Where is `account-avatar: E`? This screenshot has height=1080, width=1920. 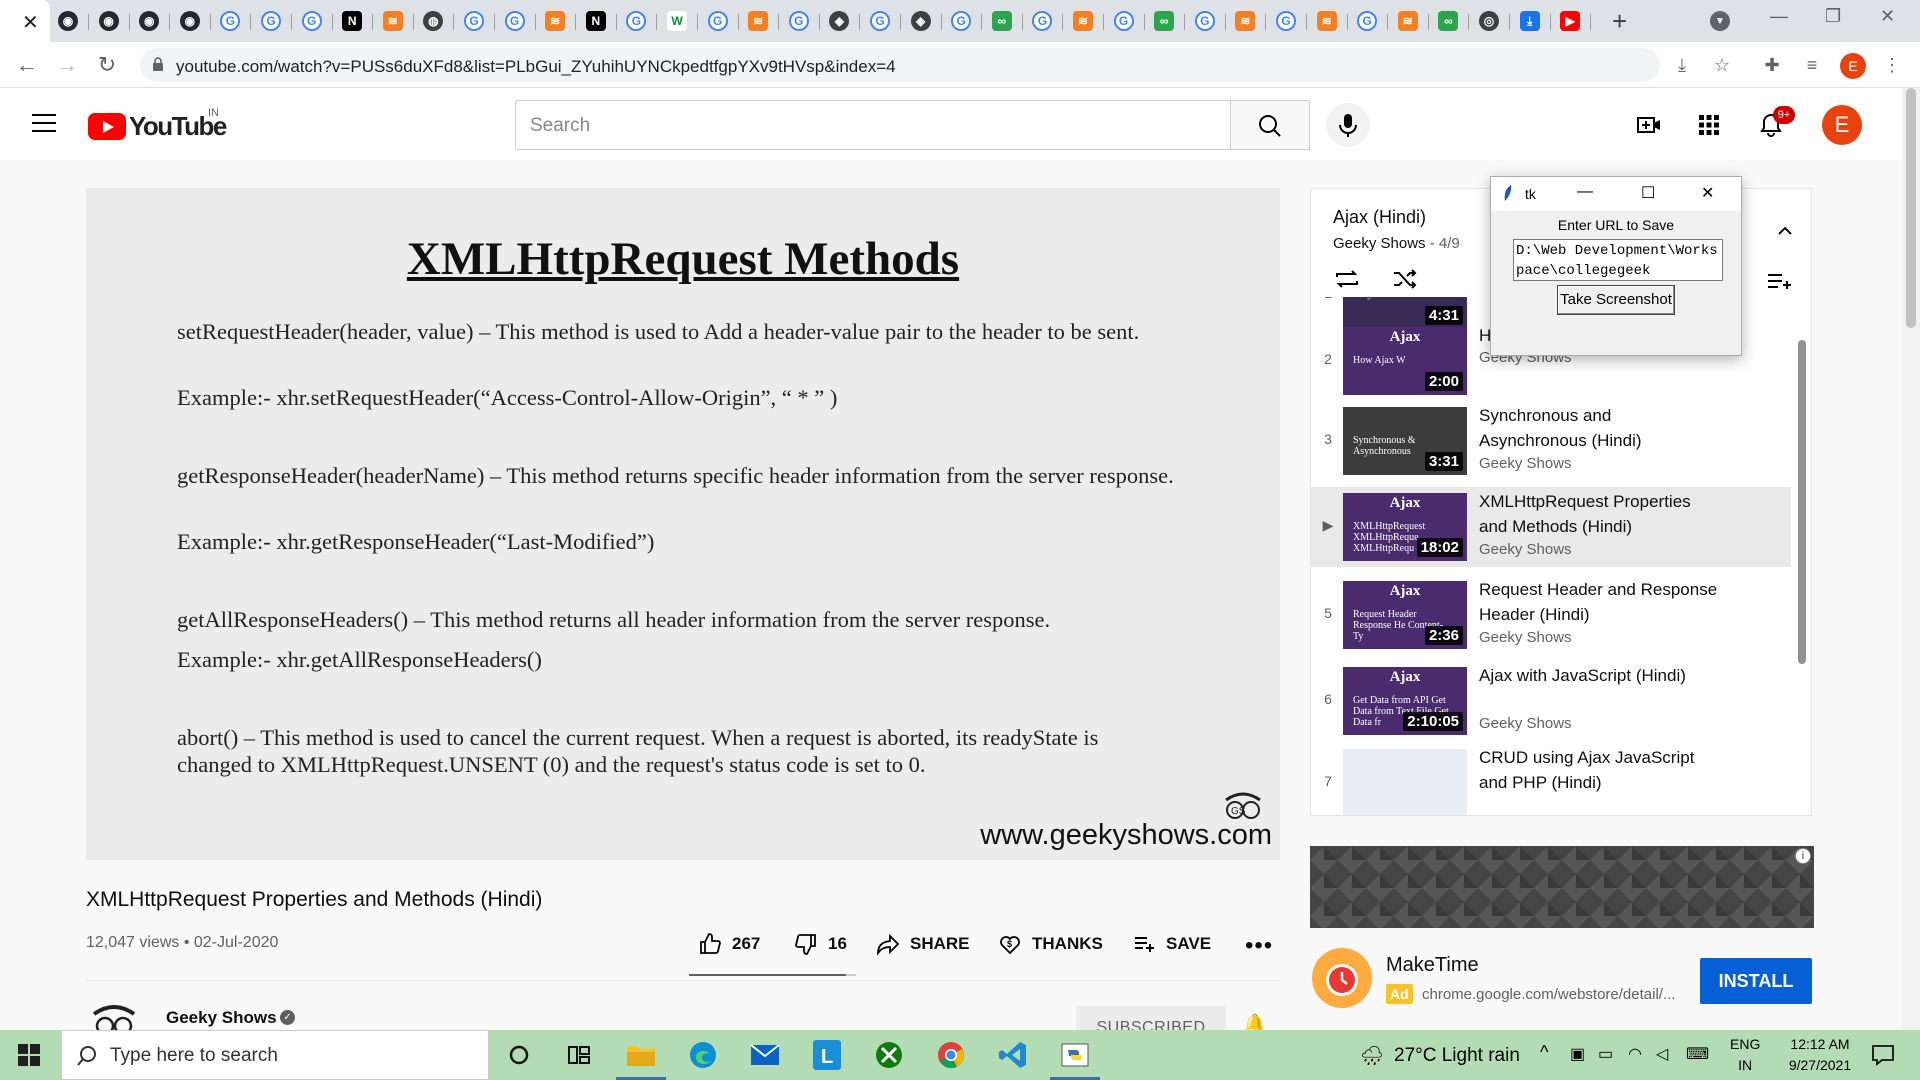
account-avatar: E is located at coordinates (1842, 125).